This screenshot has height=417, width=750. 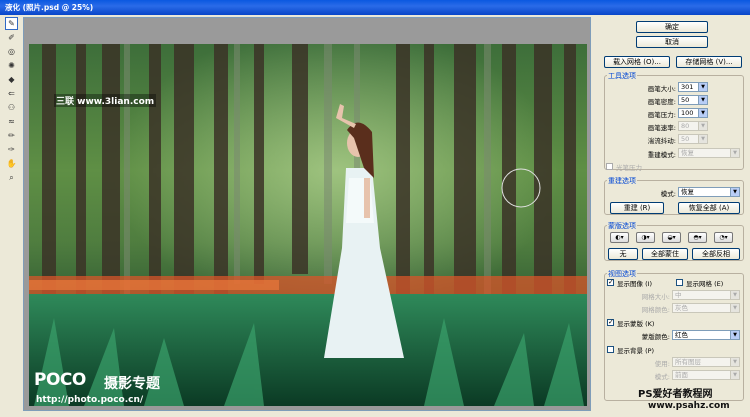 I want to click on brush-rate-field: 80 ▼, so click(x=693, y=126).